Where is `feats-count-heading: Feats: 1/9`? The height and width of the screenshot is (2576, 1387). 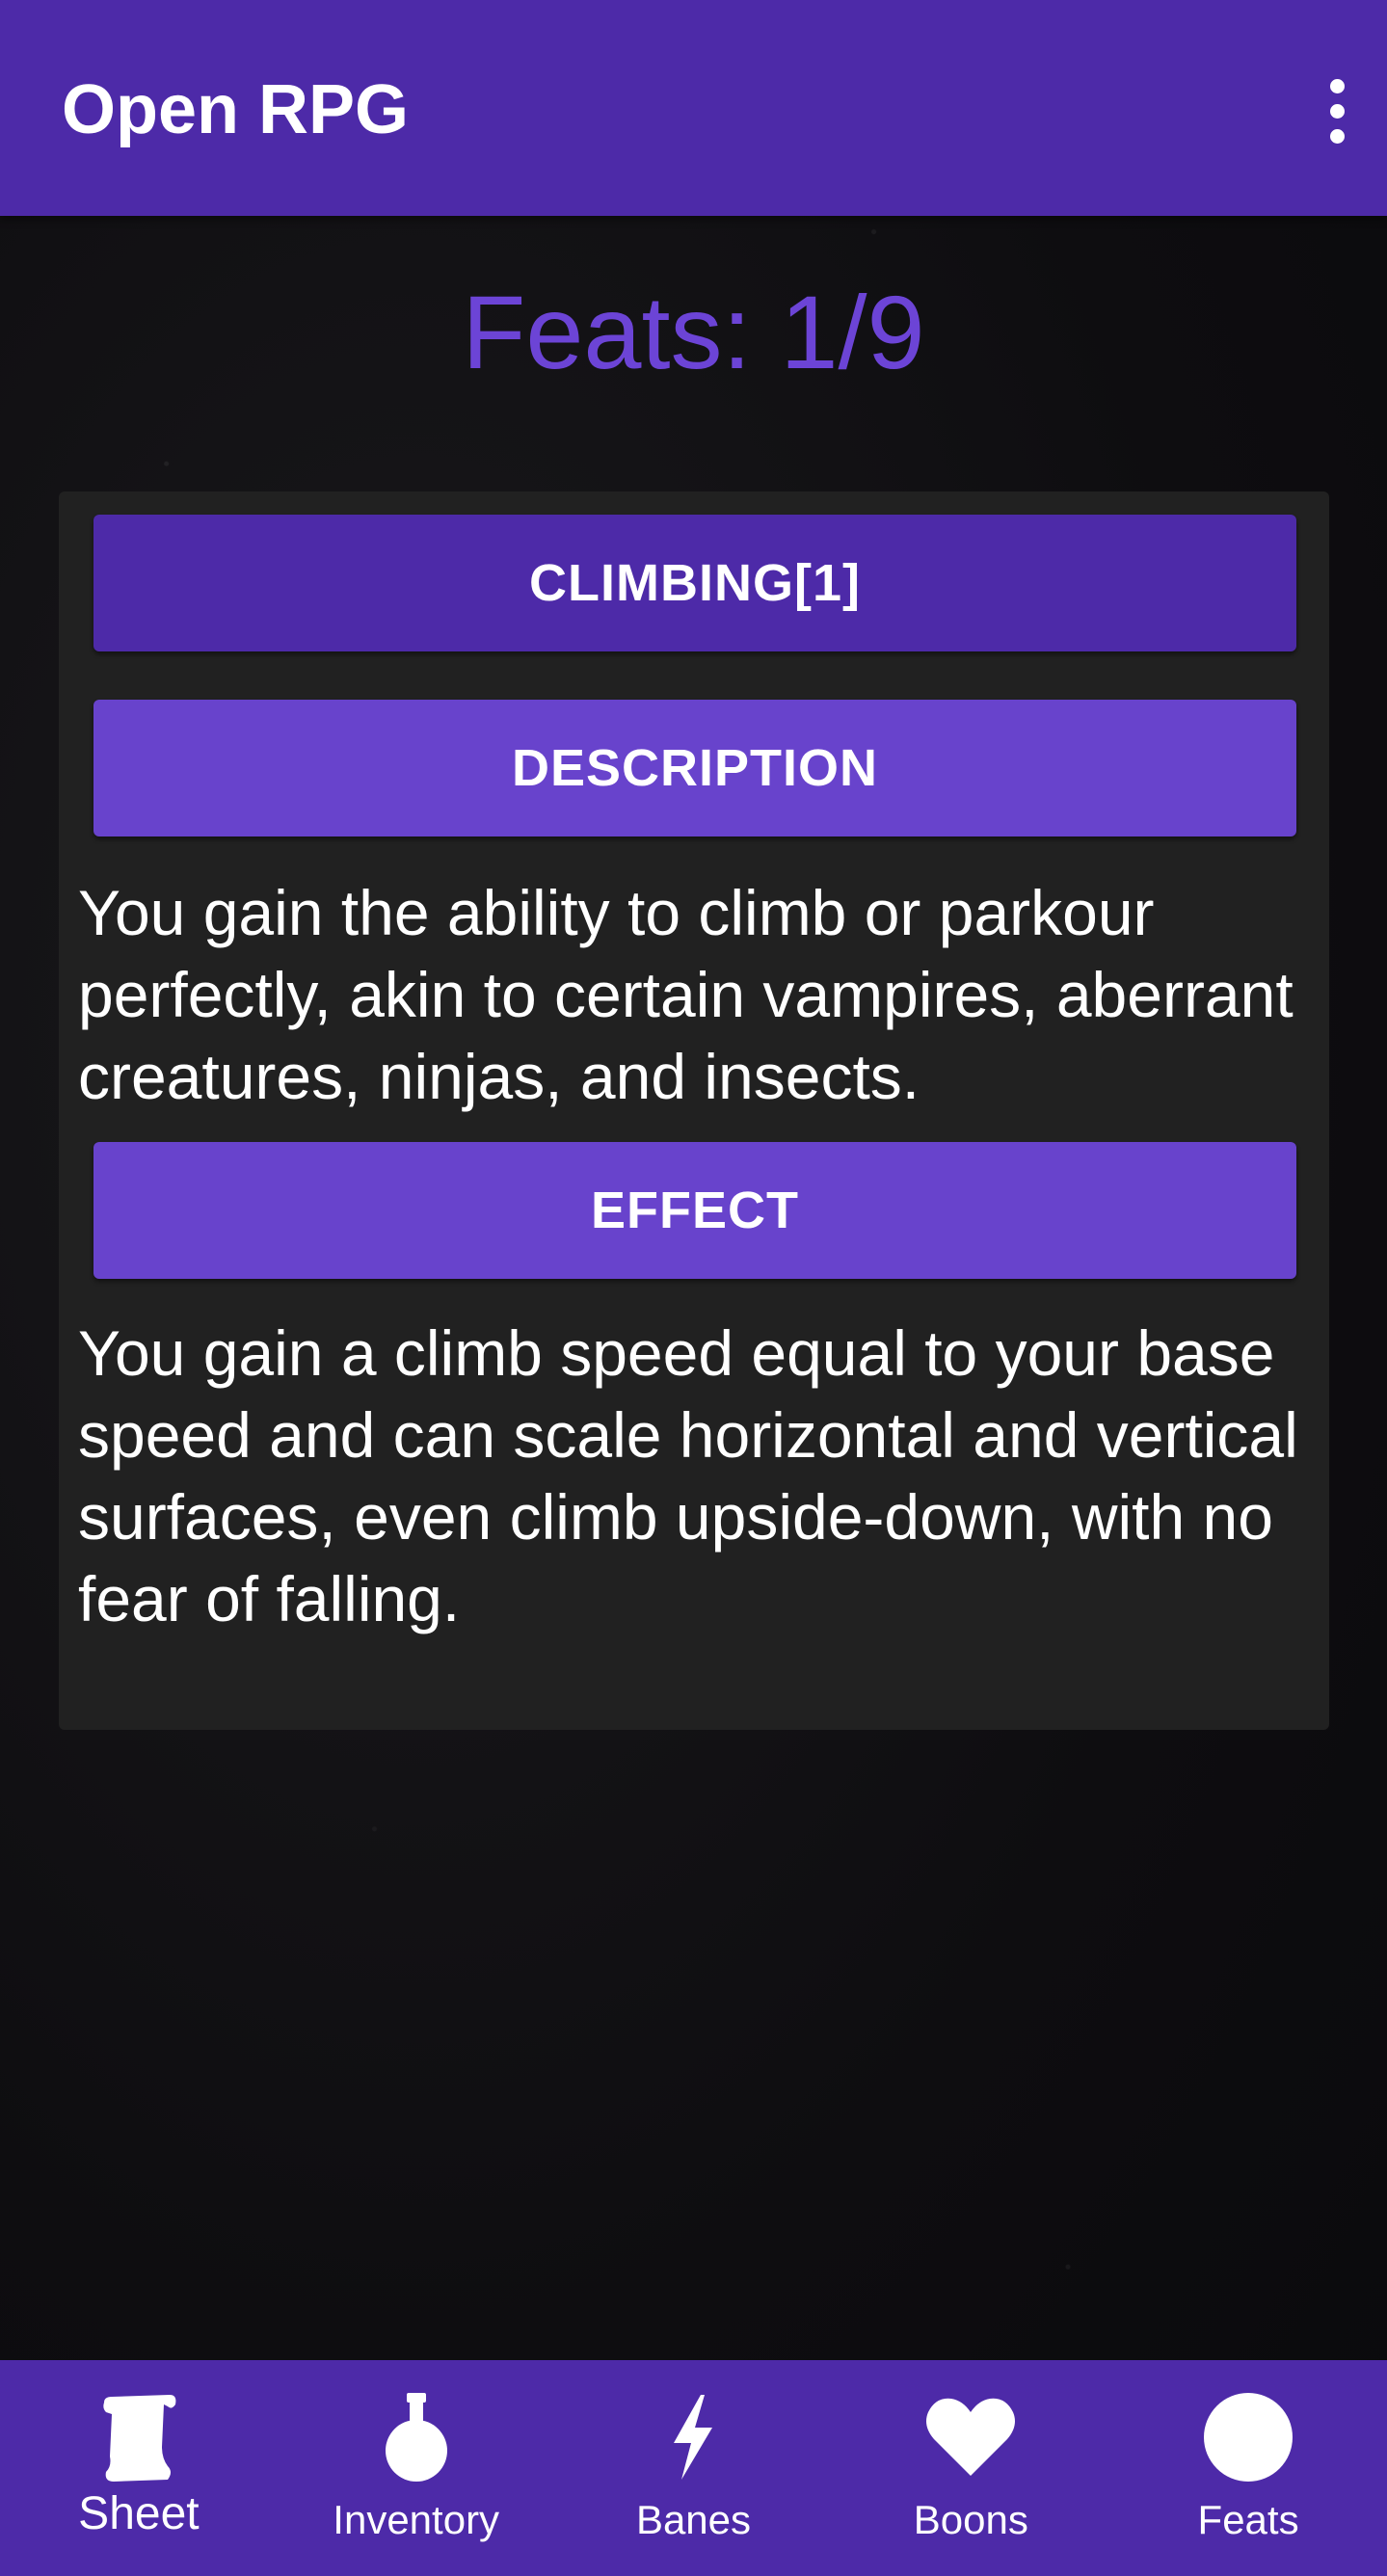 feats-count-heading: Feats: 1/9 is located at coordinates (693, 332).